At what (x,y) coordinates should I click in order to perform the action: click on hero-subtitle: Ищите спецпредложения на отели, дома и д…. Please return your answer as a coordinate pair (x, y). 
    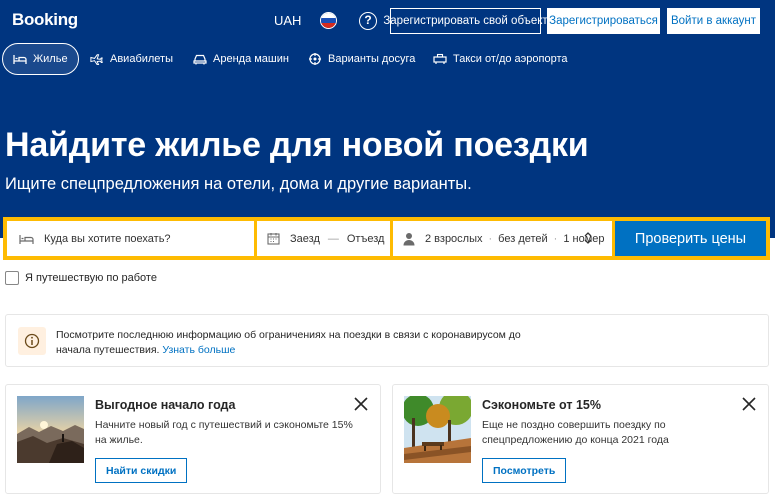
    Looking at the image, I should click on (238, 184).